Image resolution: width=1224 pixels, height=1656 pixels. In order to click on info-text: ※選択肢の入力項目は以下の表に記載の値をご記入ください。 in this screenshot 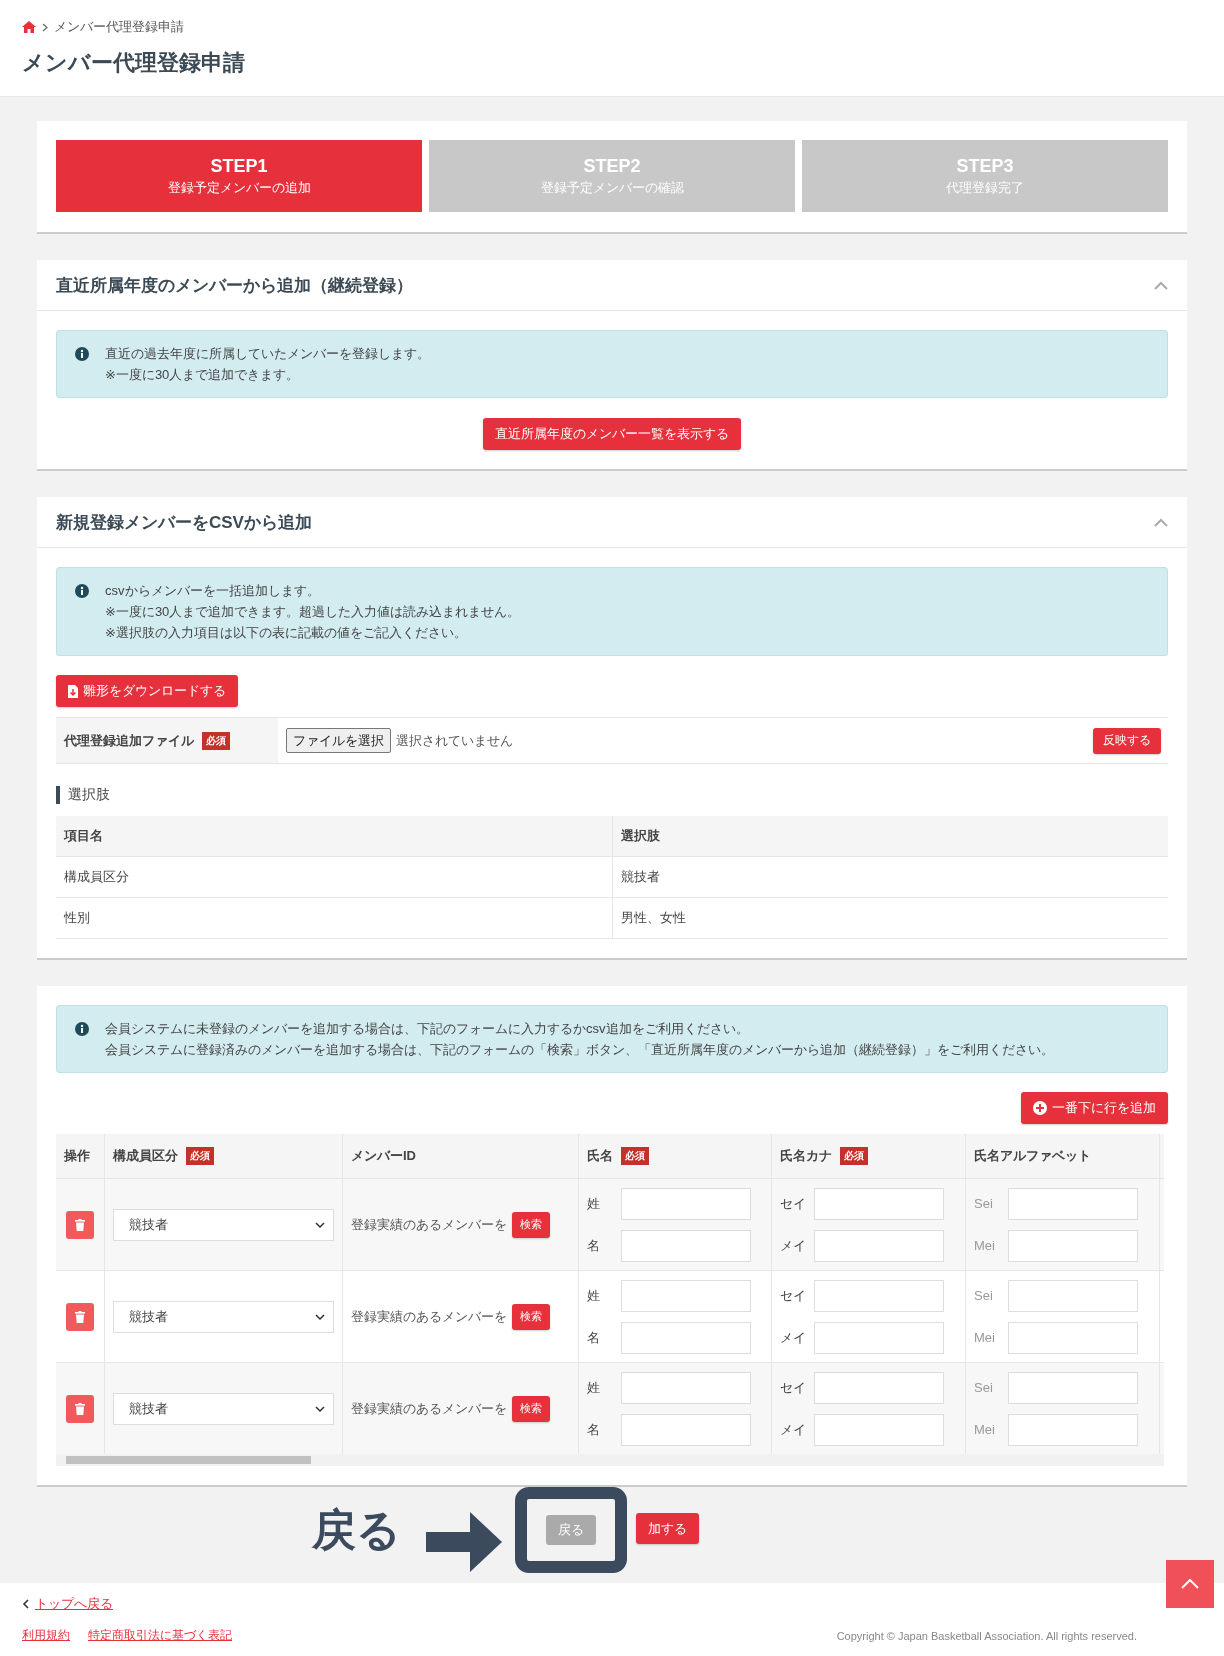, I will do `click(286, 633)`.